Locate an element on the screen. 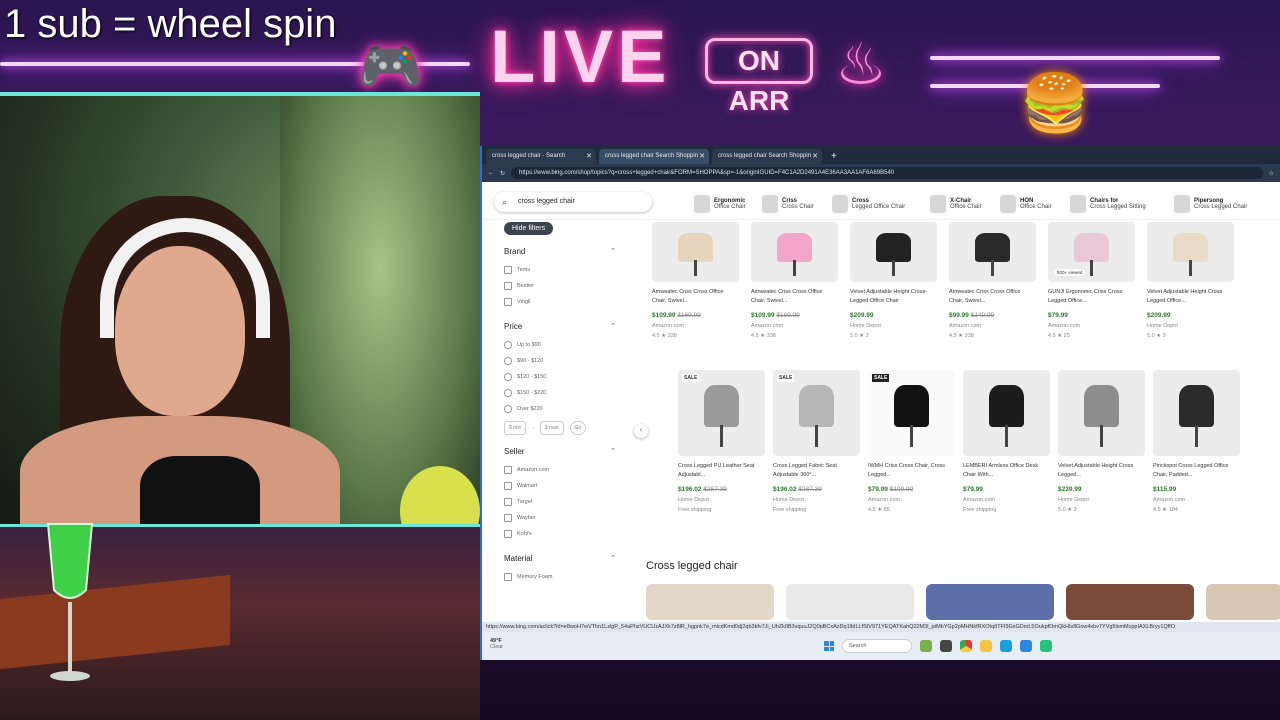 This screenshot has height=720, width=1280. edge-icon is located at coordinates (1006, 646).